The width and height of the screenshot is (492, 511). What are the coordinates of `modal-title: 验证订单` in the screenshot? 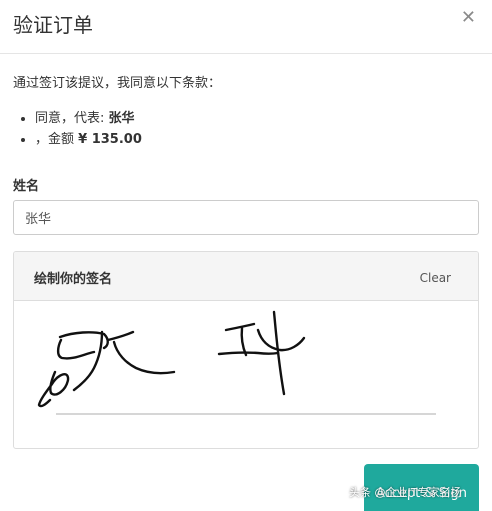 It's located at (53, 25).